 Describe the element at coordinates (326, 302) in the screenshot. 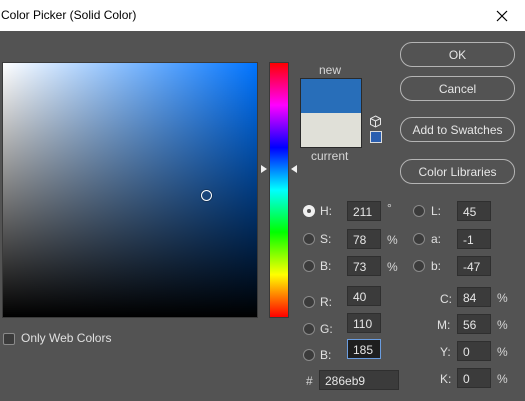

I see `red-label: R:` at that location.